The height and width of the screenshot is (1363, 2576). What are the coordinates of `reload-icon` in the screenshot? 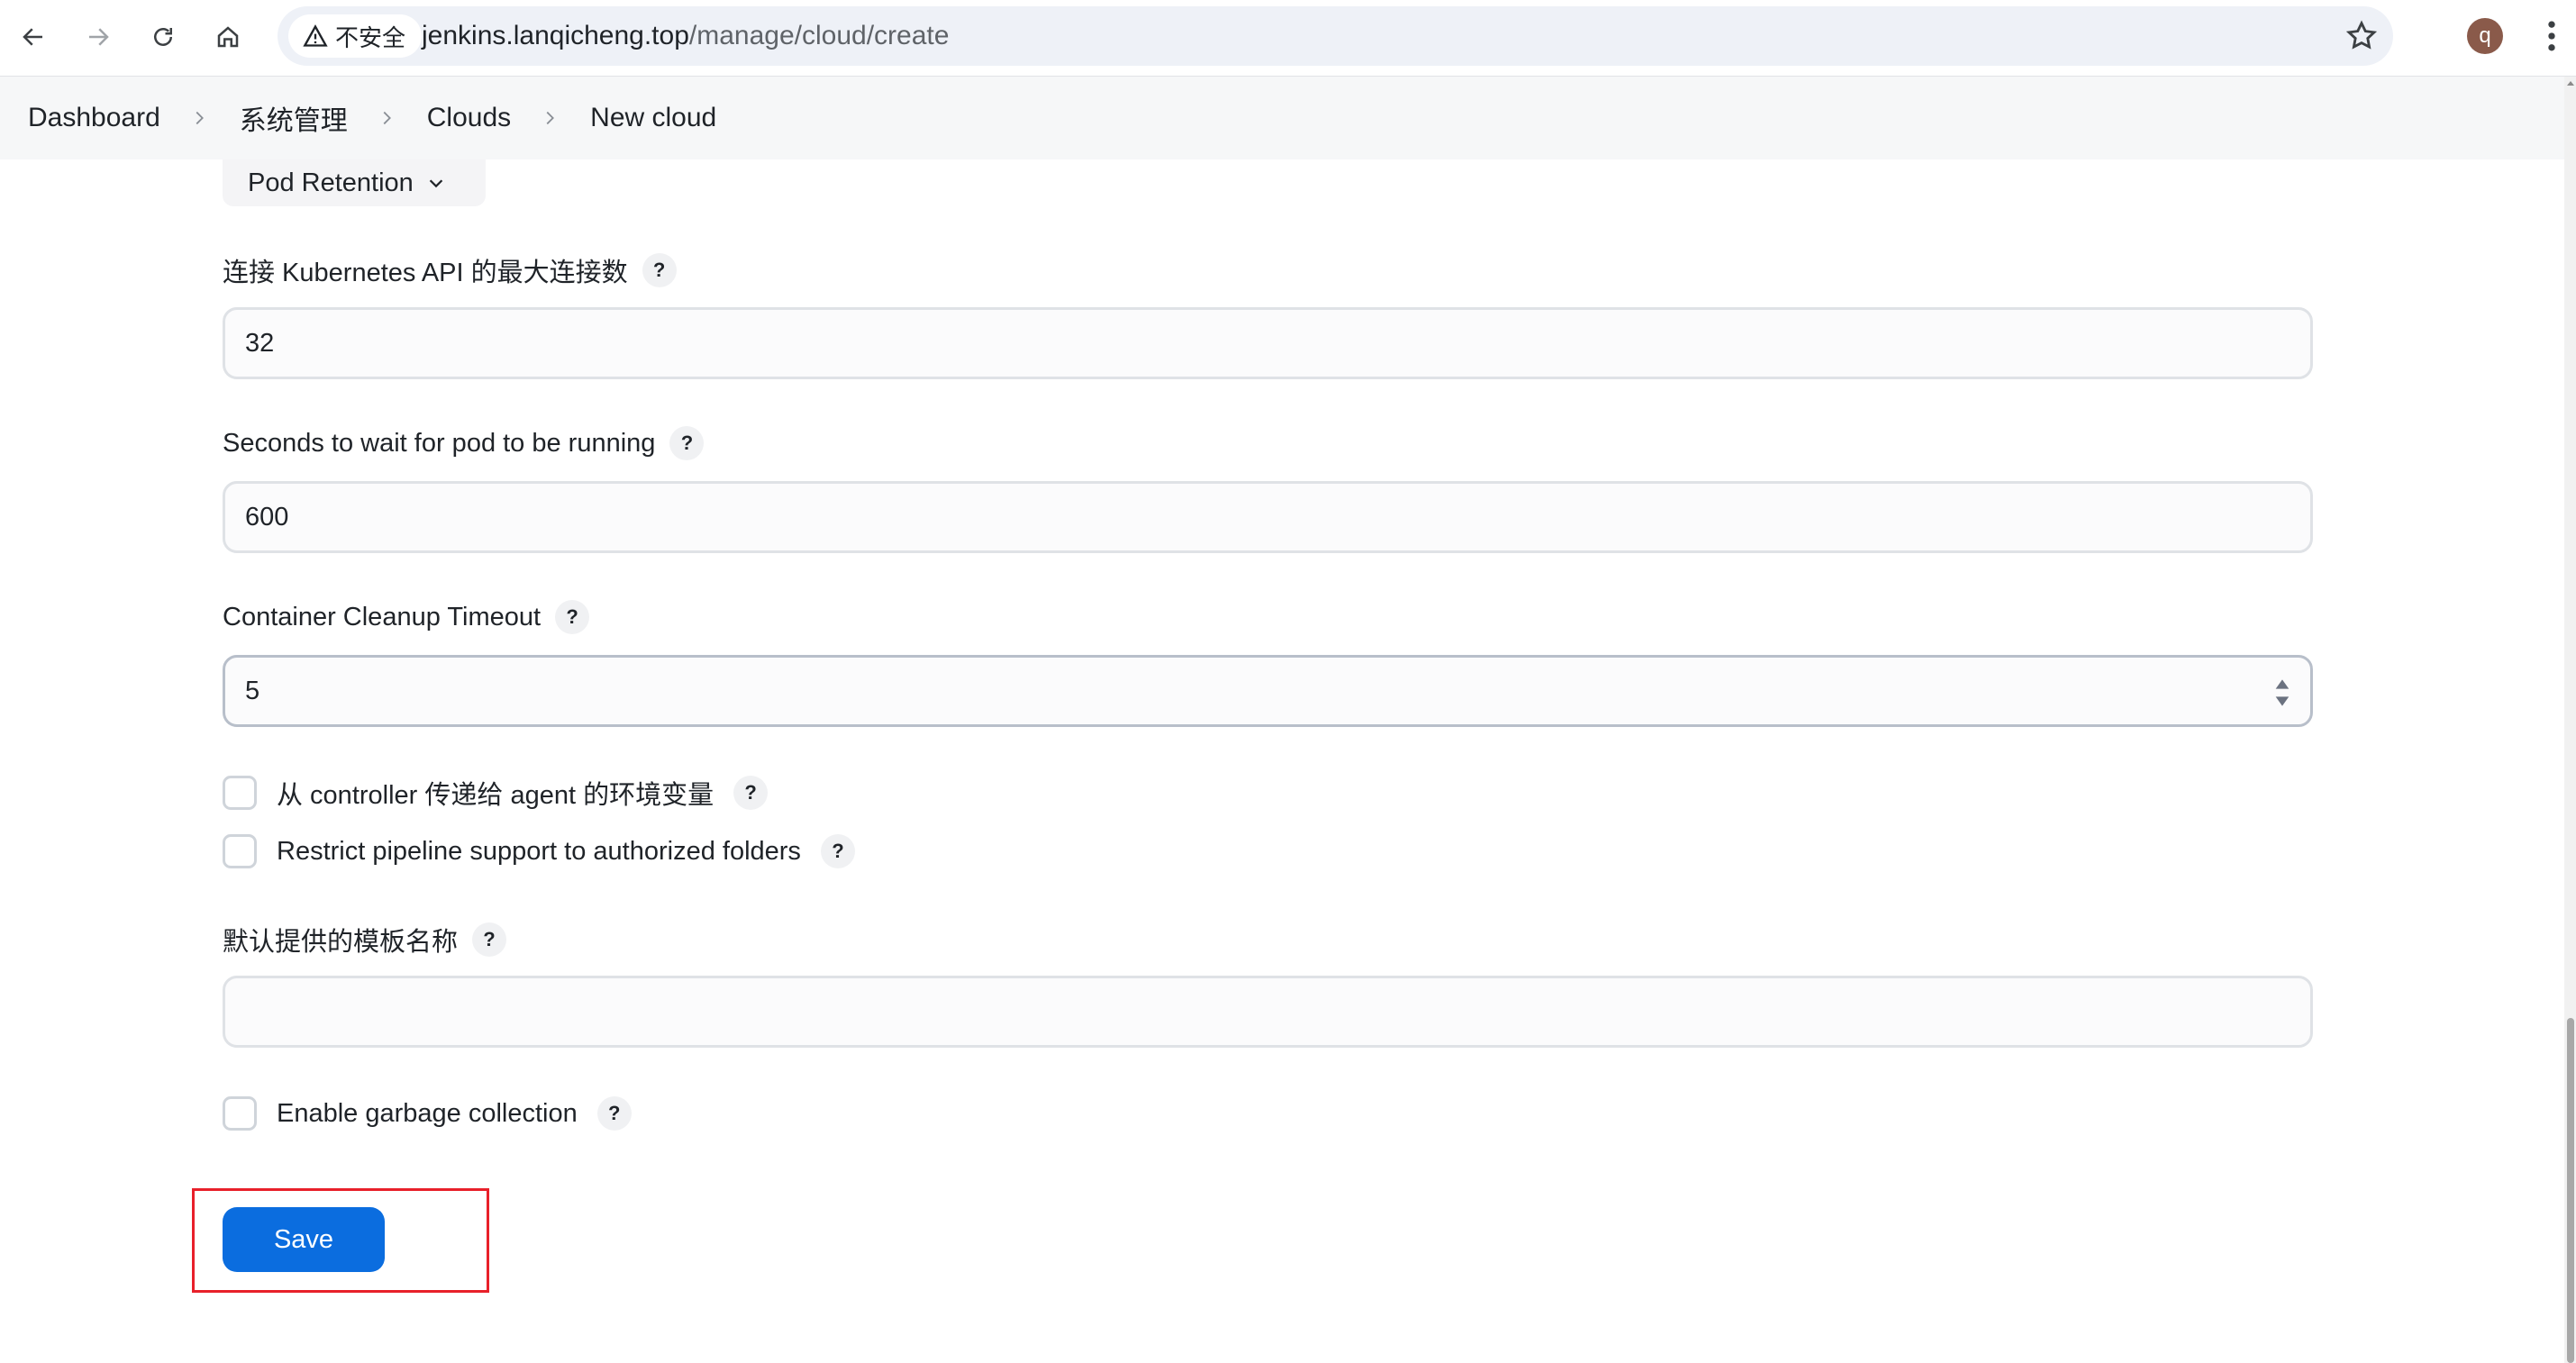 It's located at (163, 37).